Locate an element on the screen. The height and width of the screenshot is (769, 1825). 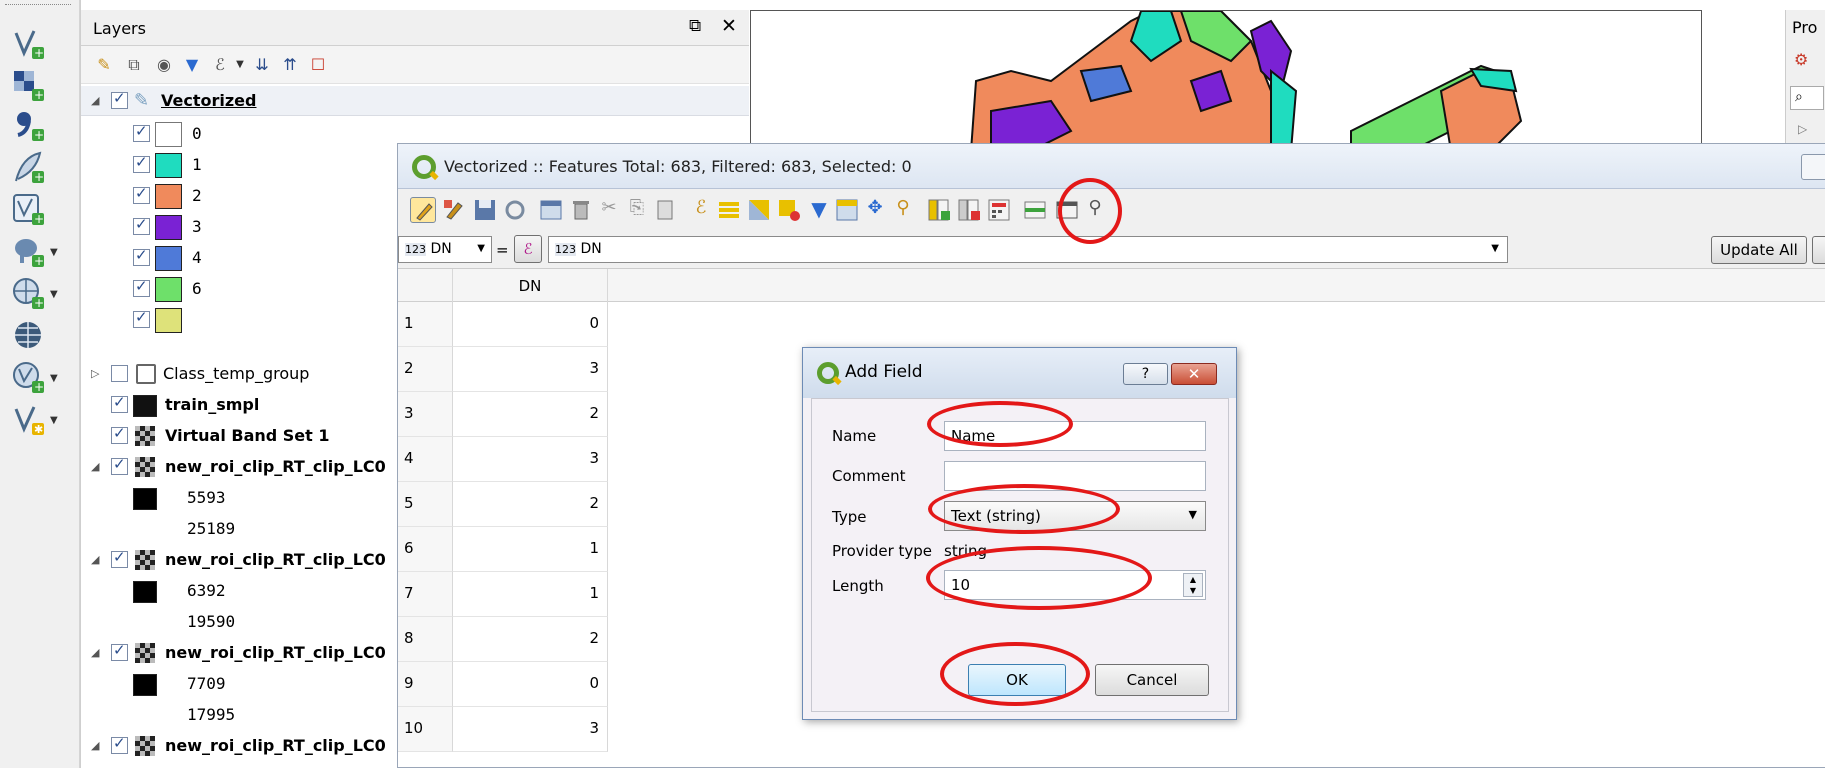
copy-icon: ⎘ is located at coordinates (637, 210).